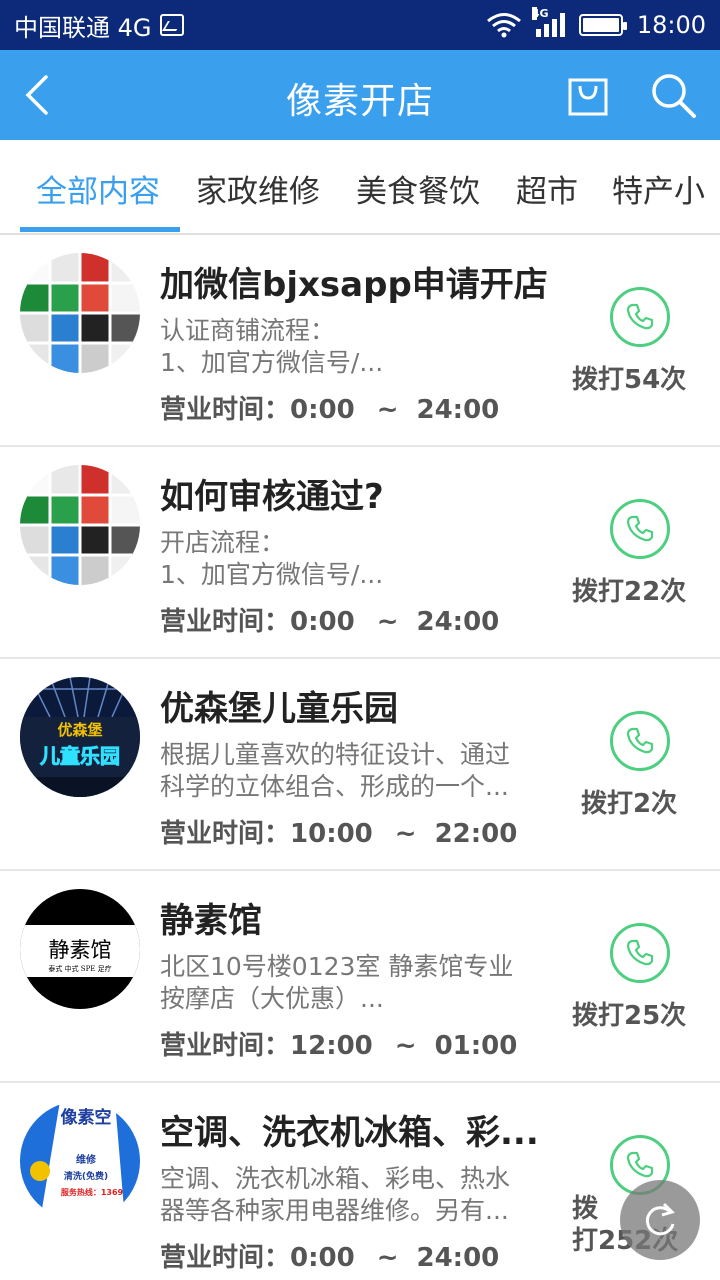 The width and height of the screenshot is (720, 1280). Describe the element at coordinates (211, 921) in the screenshot. I see `shop-title: 静素馆` at that location.